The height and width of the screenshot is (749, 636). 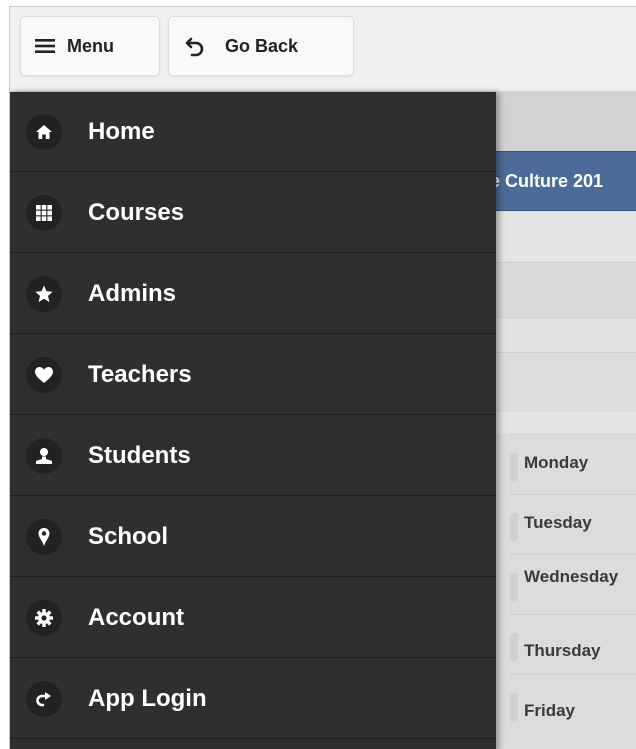 I want to click on go-back-button: Go Back, so click(x=261, y=46).